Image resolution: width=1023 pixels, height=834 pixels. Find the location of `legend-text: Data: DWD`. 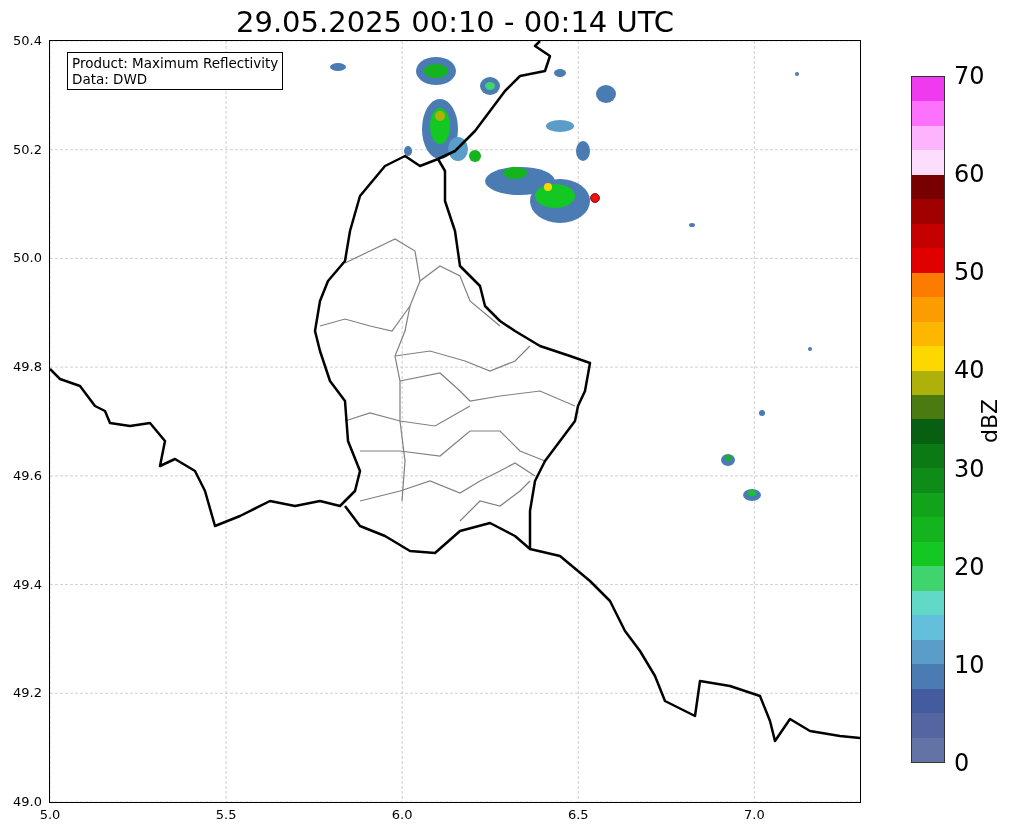

legend-text: Data: DWD is located at coordinates (110, 79).